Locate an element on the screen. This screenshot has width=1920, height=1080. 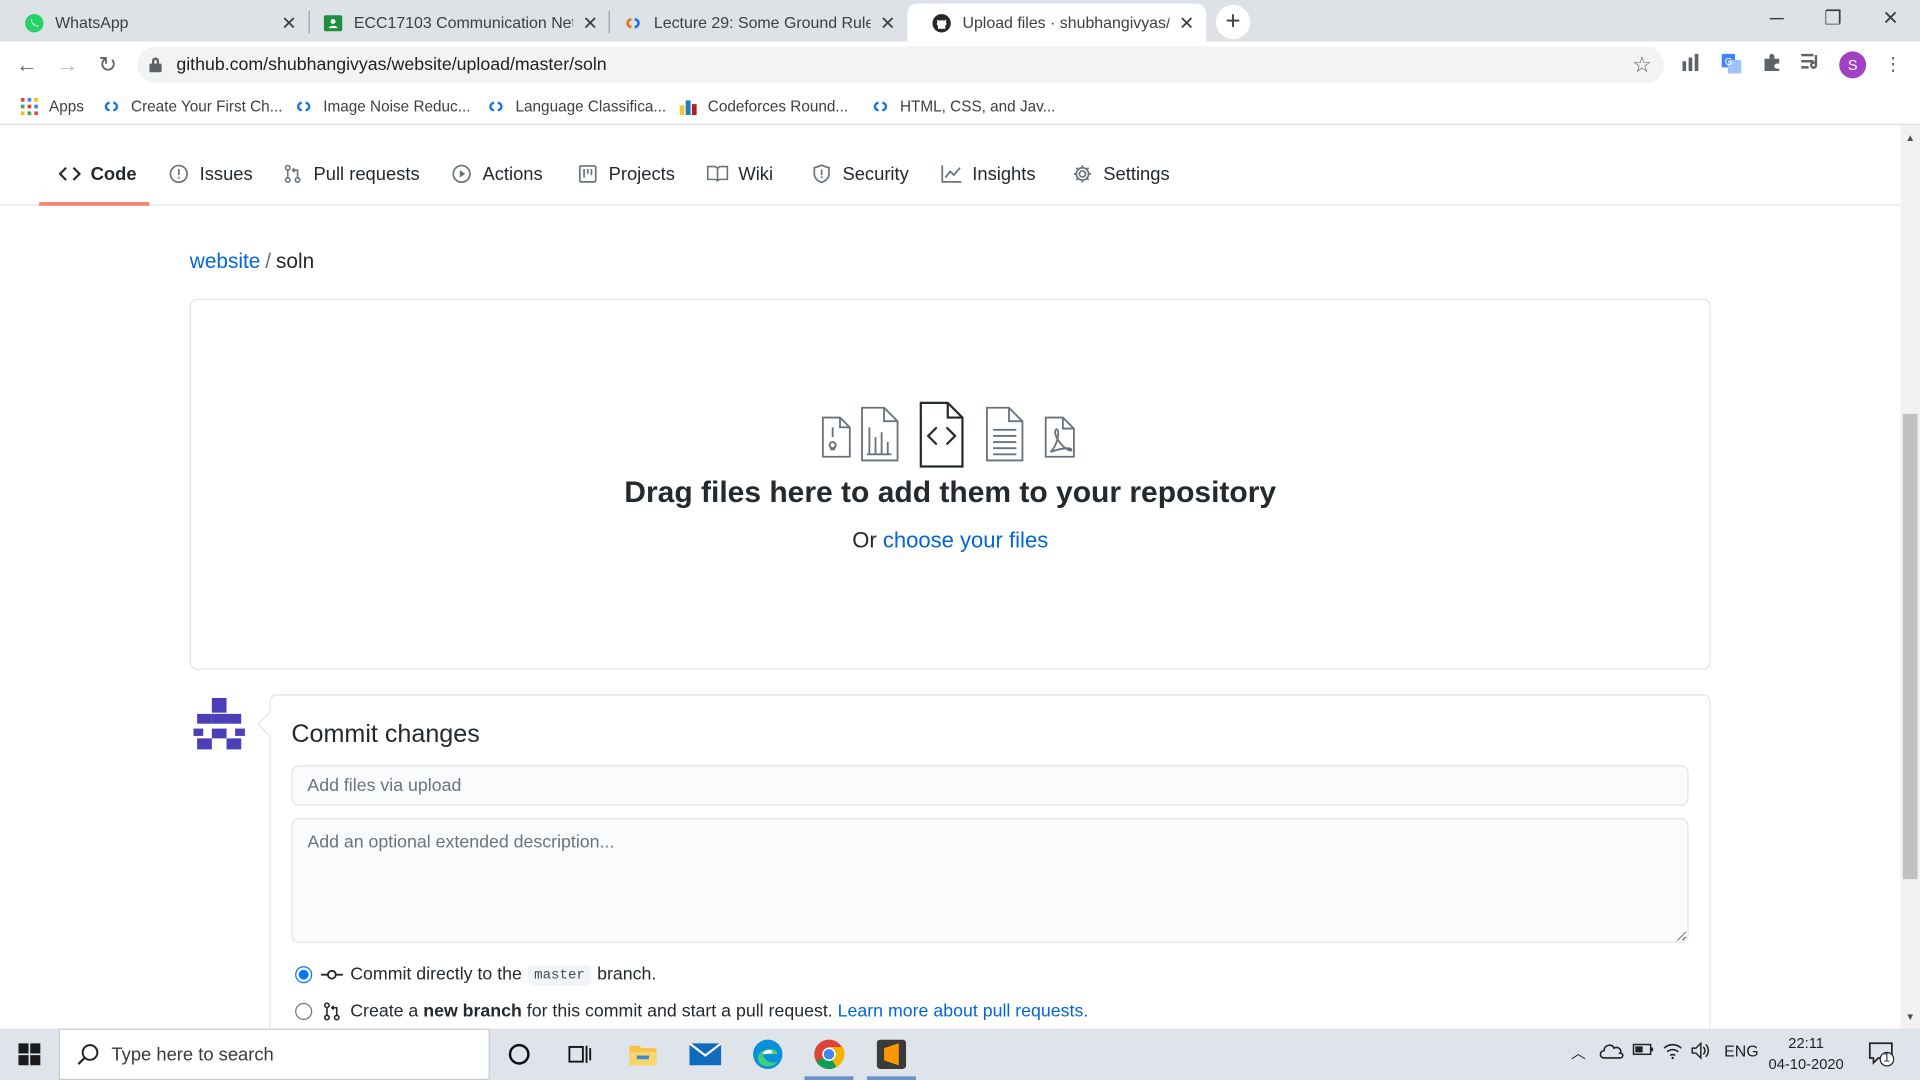
tab-projects: Projects is located at coordinates (626, 173).